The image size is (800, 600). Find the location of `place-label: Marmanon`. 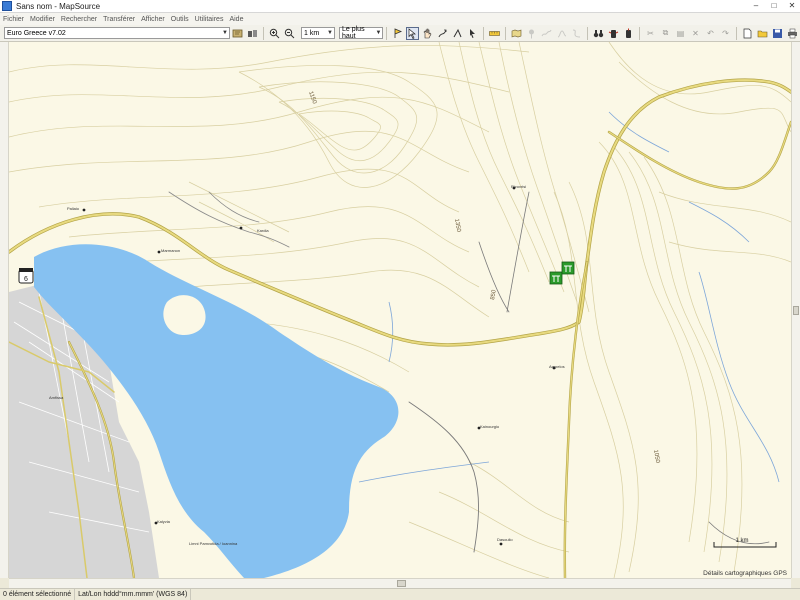

place-label: Marmanon is located at coordinates (170, 250).